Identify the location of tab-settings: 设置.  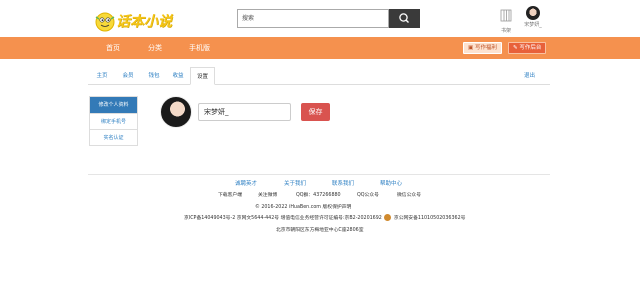
(202, 76).